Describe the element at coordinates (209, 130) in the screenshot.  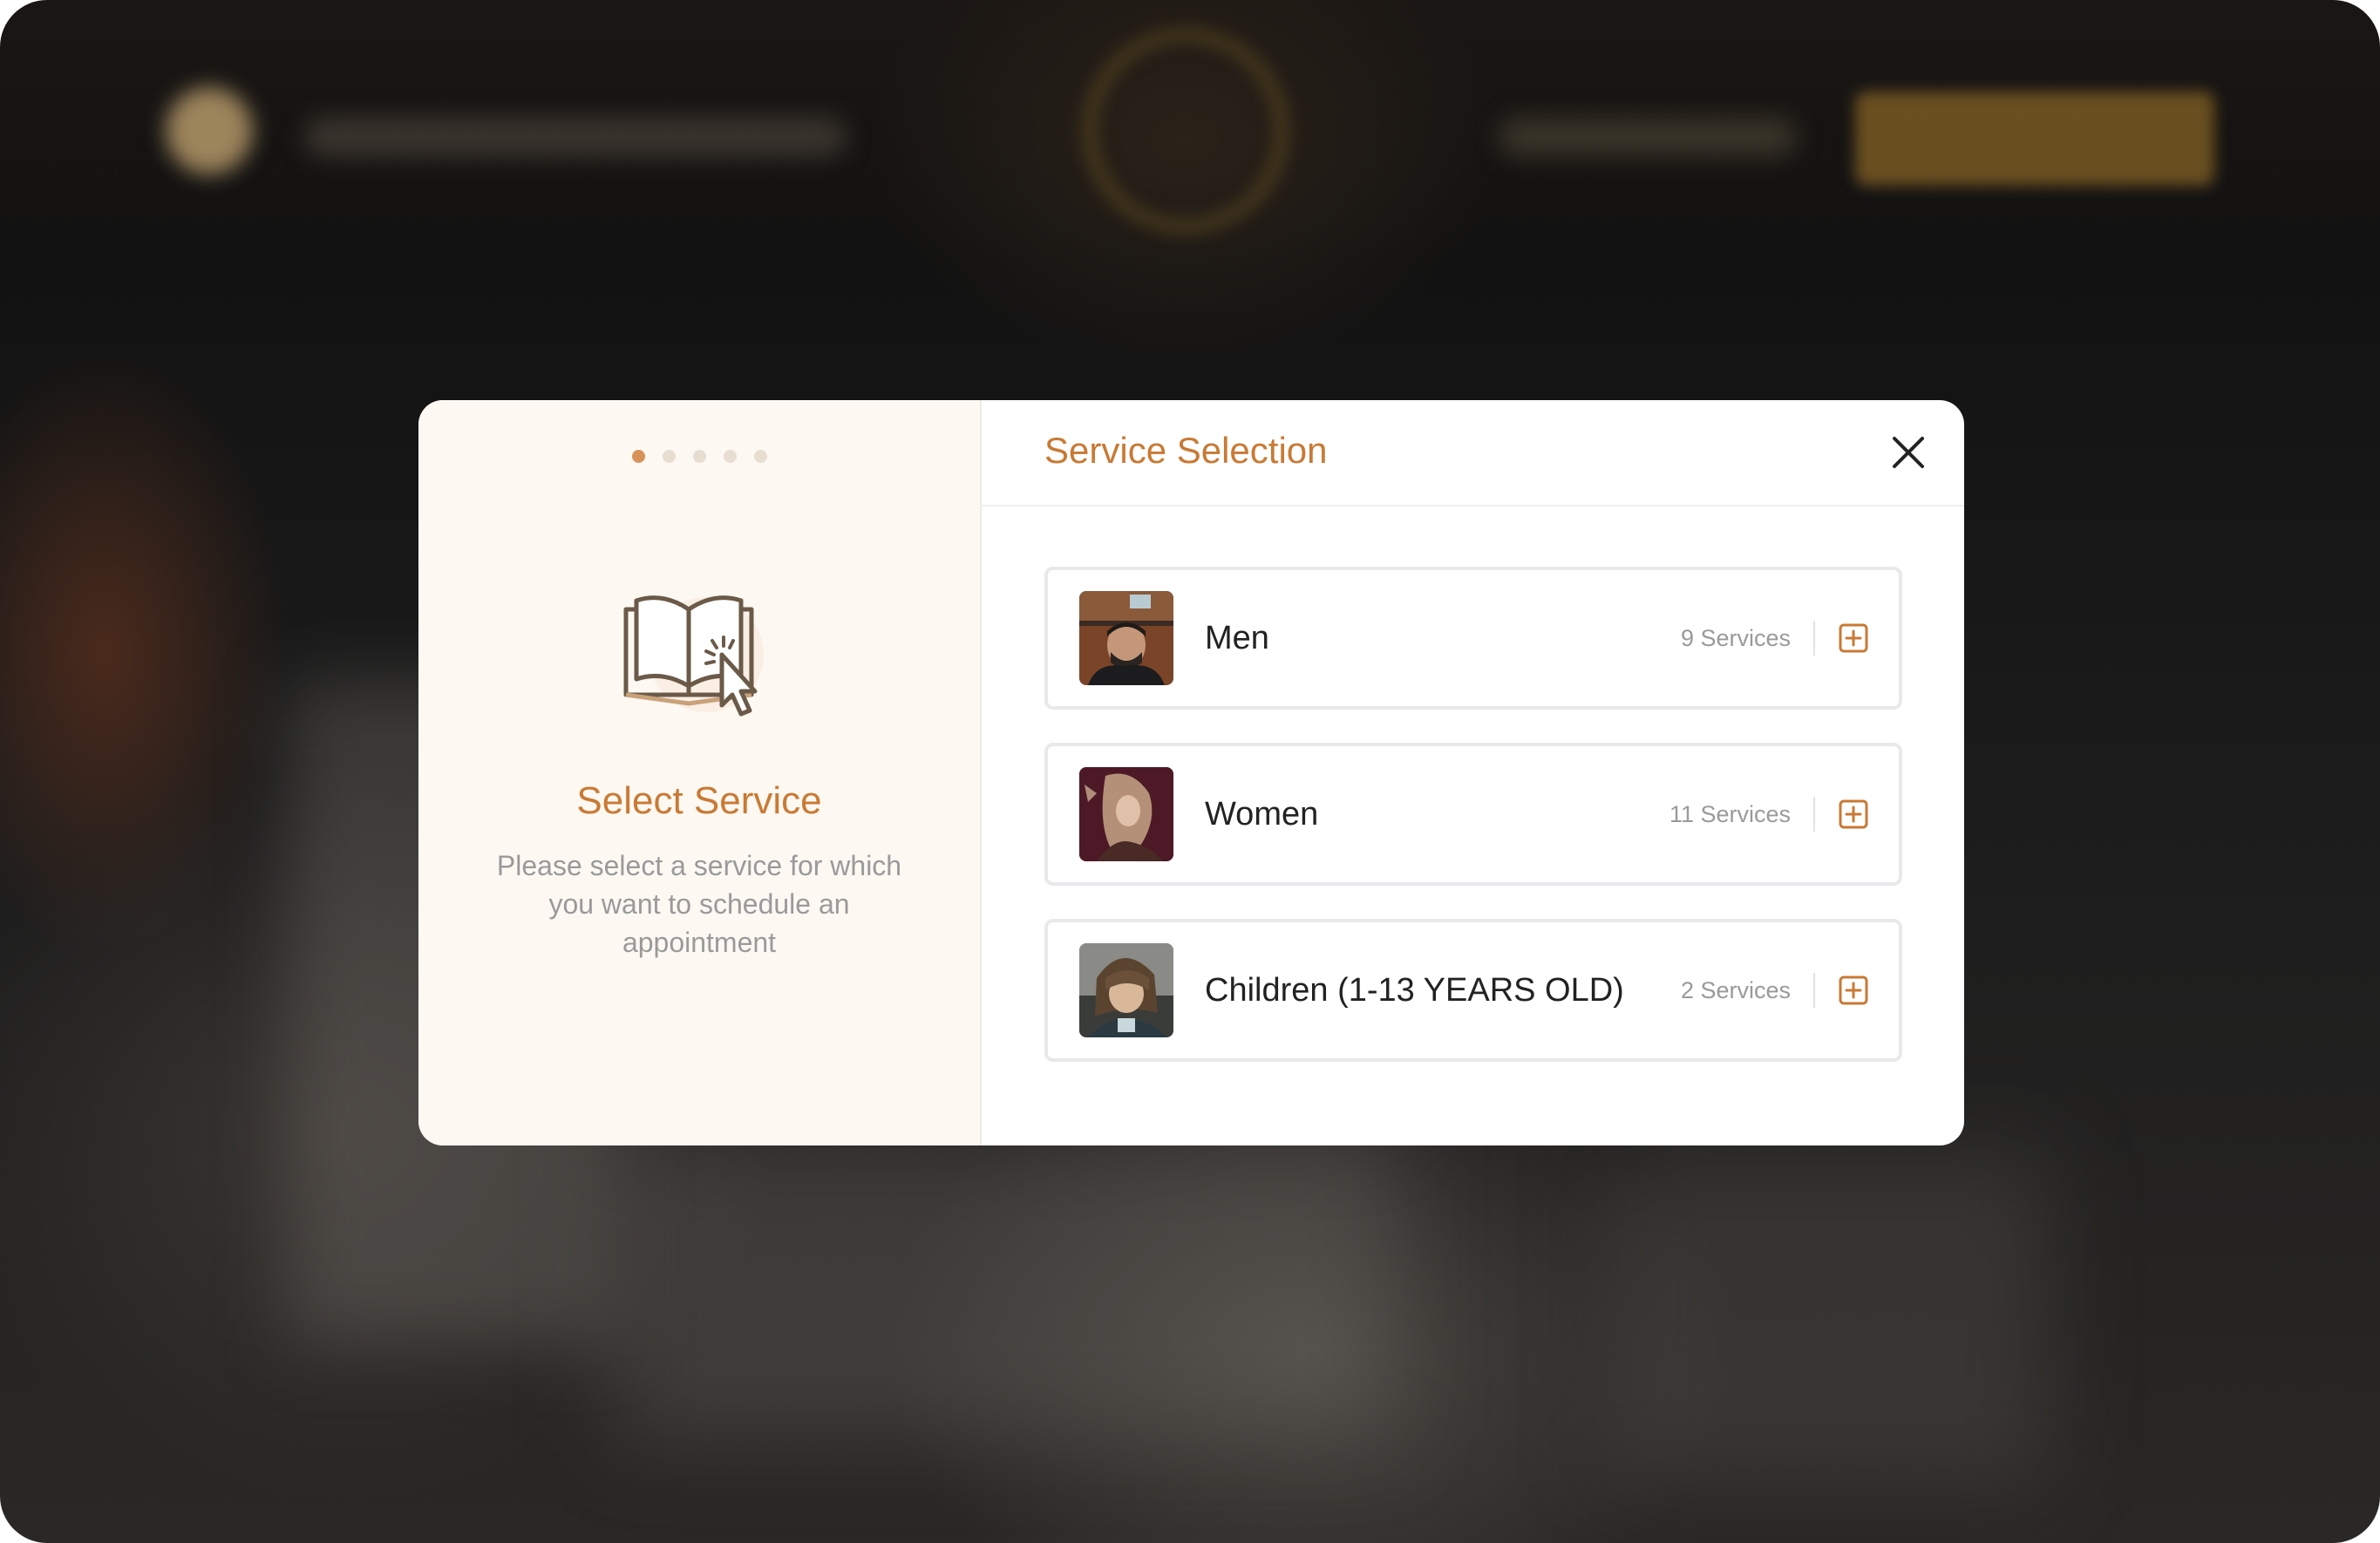
I see `background-avatar` at that location.